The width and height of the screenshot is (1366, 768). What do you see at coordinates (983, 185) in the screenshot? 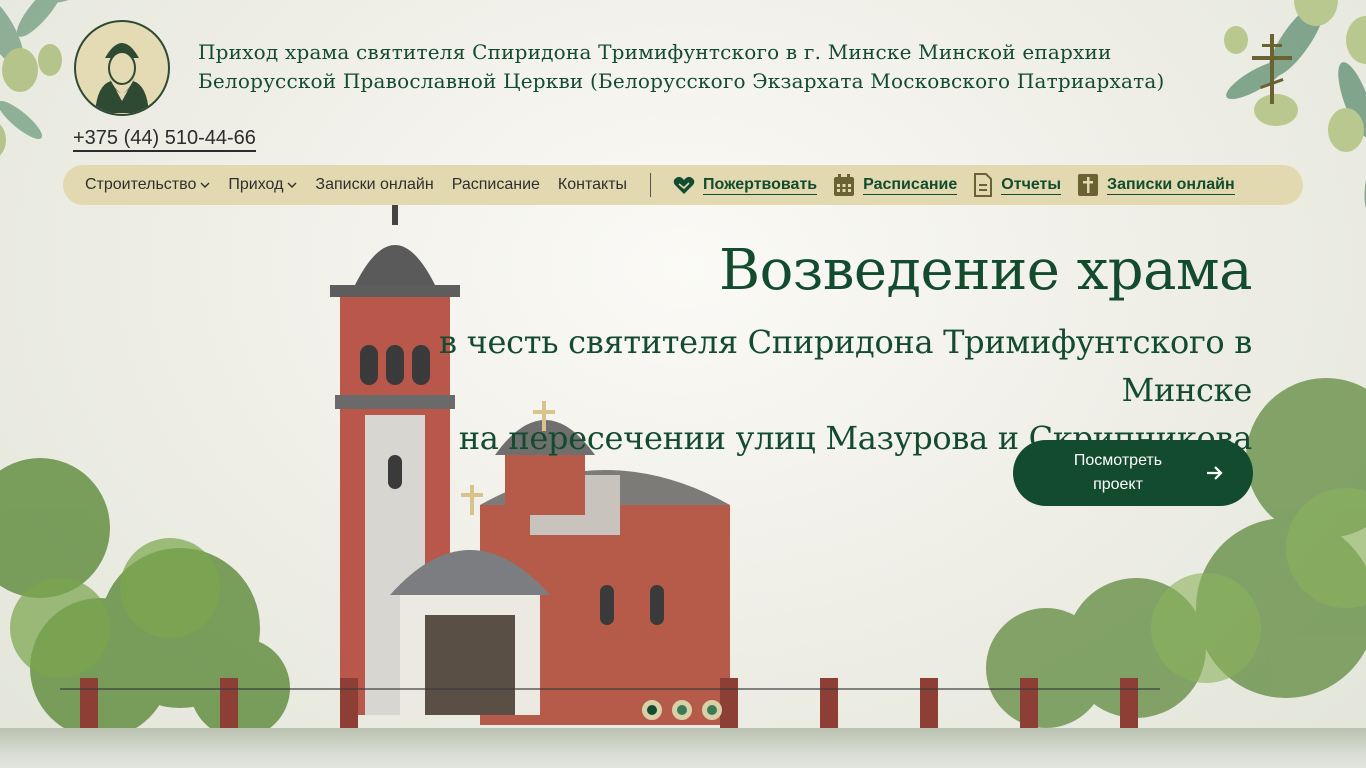
I see `document-icon` at bounding box center [983, 185].